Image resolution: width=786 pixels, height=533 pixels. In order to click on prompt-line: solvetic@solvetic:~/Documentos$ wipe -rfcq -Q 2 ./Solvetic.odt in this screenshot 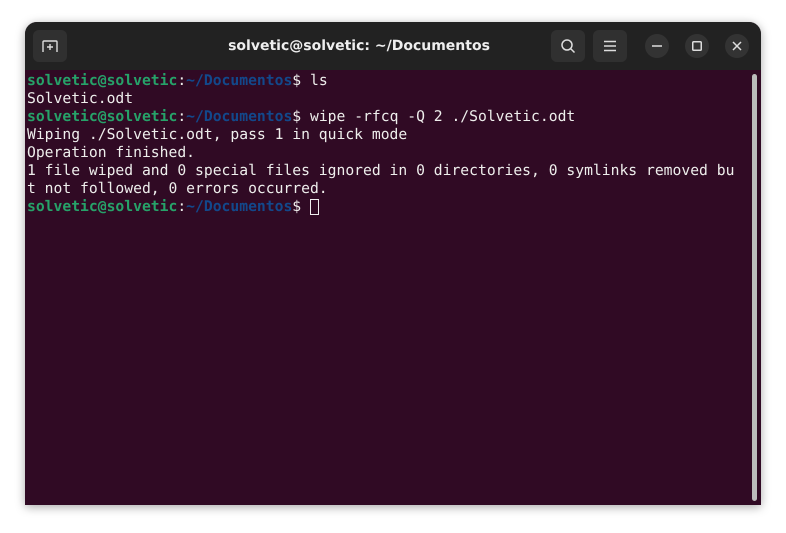, I will do `click(301, 117)`.